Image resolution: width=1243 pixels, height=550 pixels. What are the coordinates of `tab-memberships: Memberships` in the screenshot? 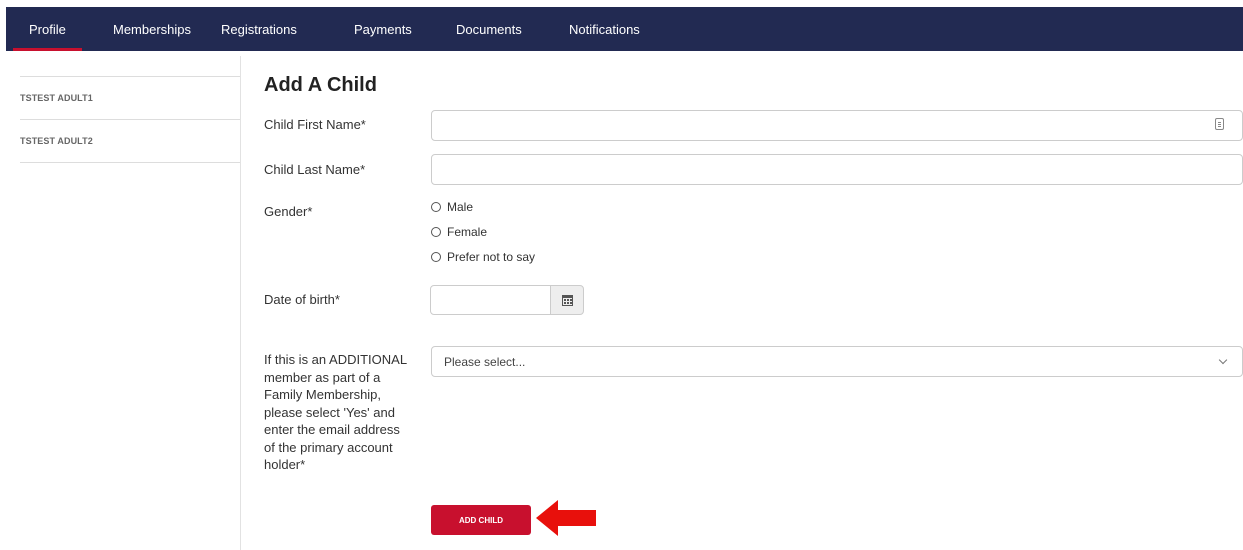 It's located at (152, 29).